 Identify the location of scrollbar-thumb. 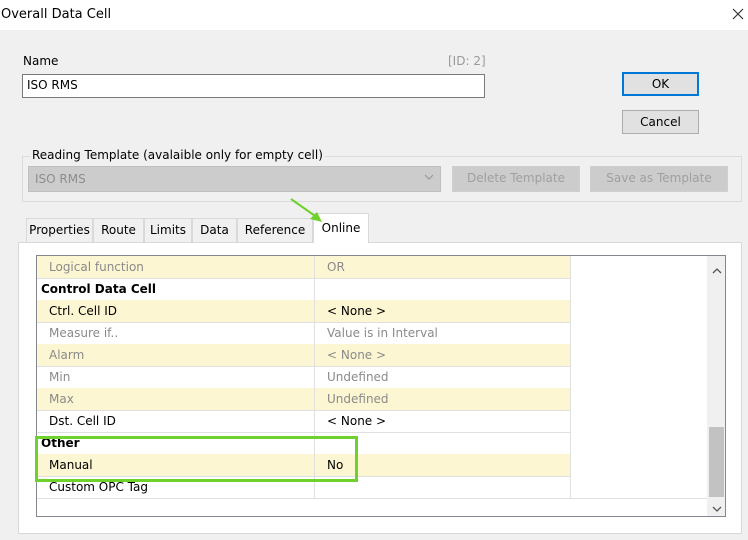
(716, 462).